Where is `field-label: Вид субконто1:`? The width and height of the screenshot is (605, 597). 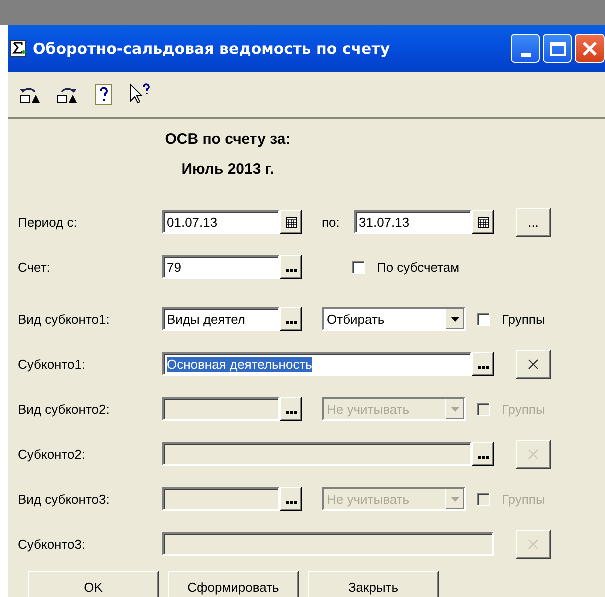
field-label: Вид субконто1: is located at coordinates (64, 319).